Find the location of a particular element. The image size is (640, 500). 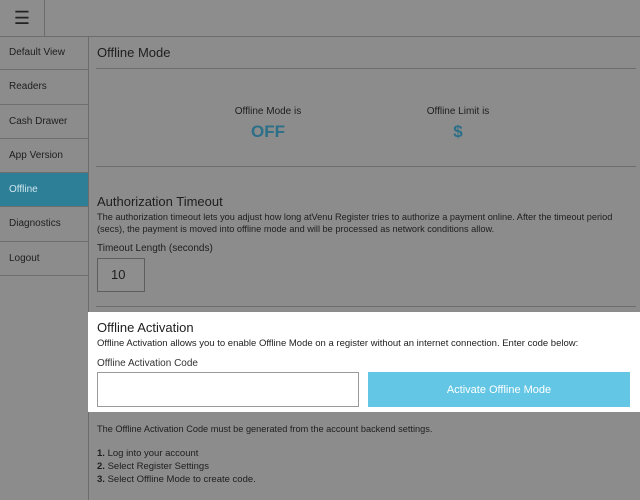

sidebar-item-label: Default View is located at coordinates (37, 52).